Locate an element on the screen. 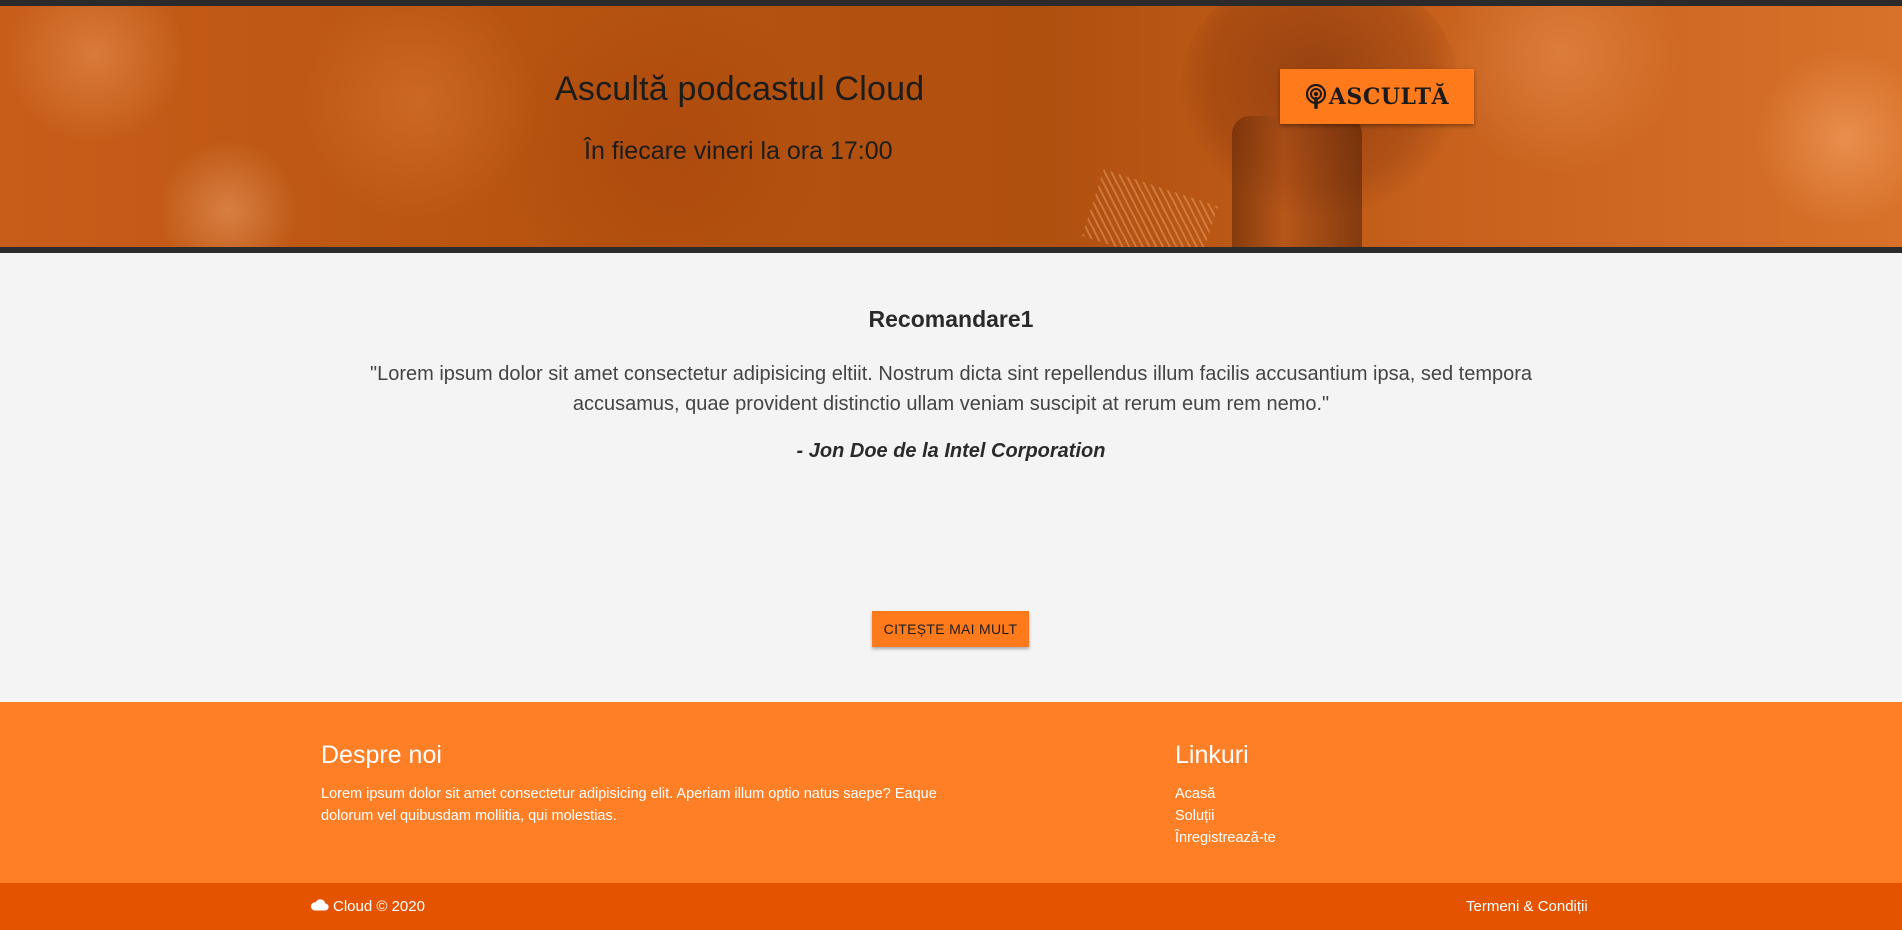  footer-about-heading: Despre noi is located at coordinates (381, 755).